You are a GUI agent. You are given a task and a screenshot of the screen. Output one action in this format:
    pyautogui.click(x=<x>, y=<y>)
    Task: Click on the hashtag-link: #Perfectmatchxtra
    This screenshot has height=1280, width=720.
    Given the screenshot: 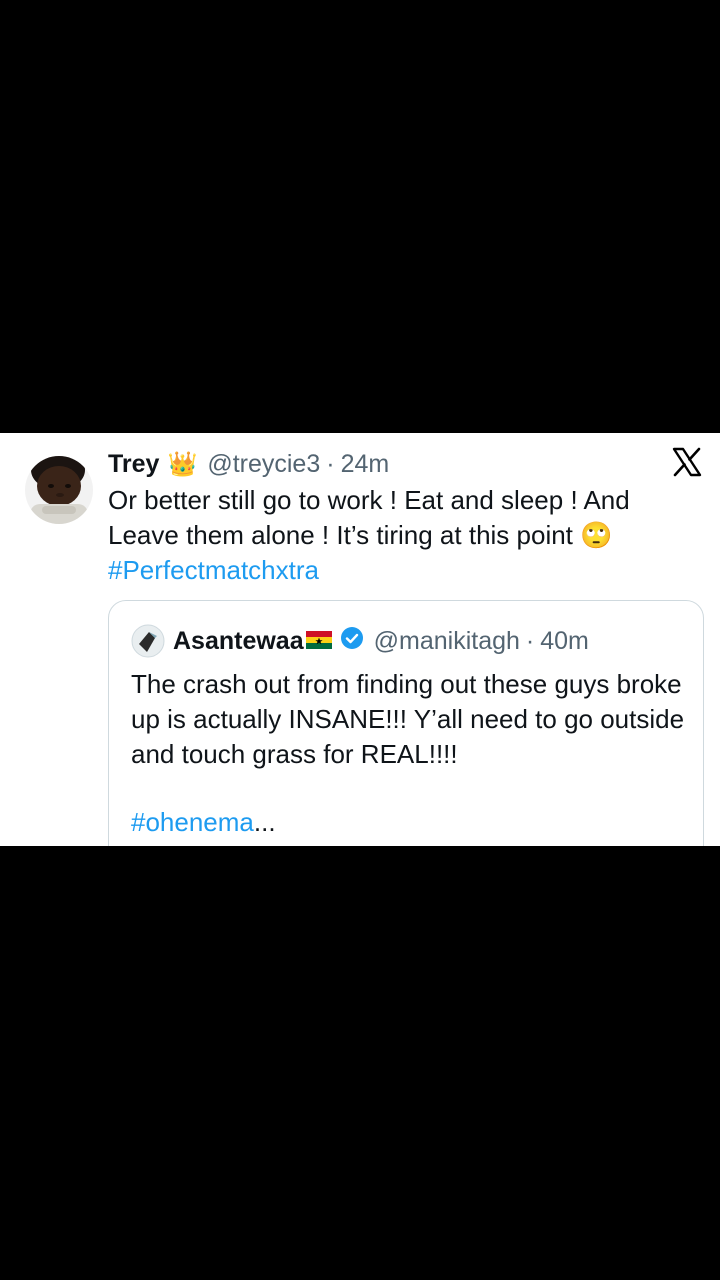 What is the action you would take?
    pyautogui.click(x=213, y=570)
    